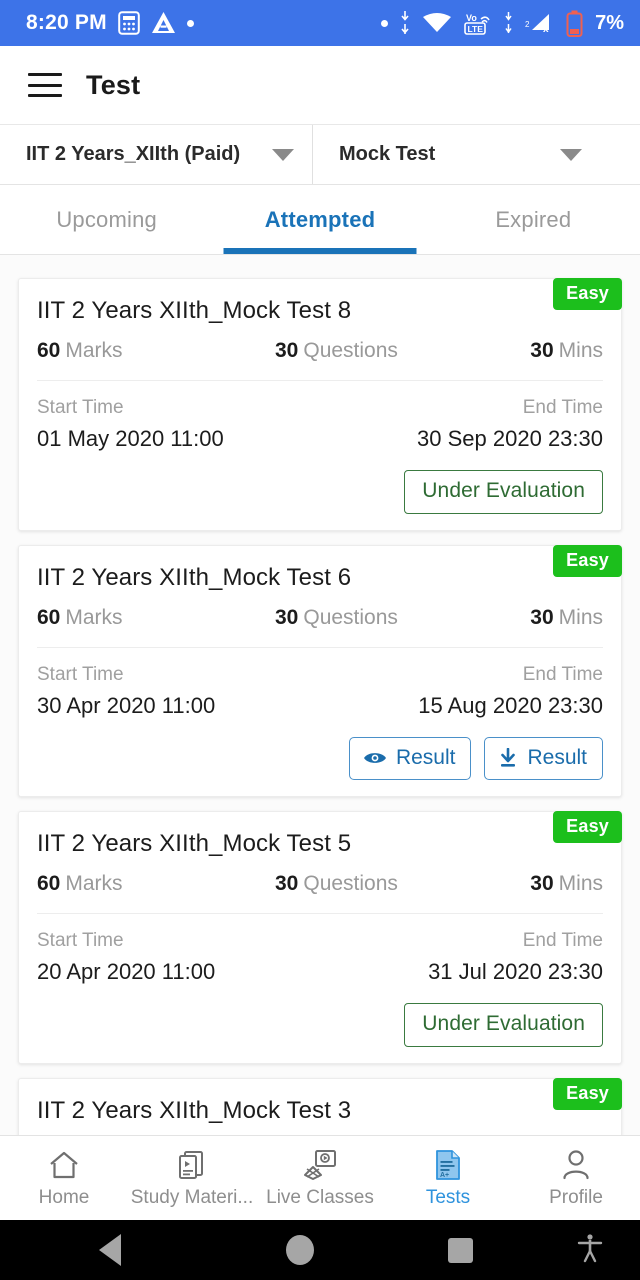 The width and height of the screenshot is (640, 1280). What do you see at coordinates (557, 757) in the screenshot?
I see `download-result-label: Result` at bounding box center [557, 757].